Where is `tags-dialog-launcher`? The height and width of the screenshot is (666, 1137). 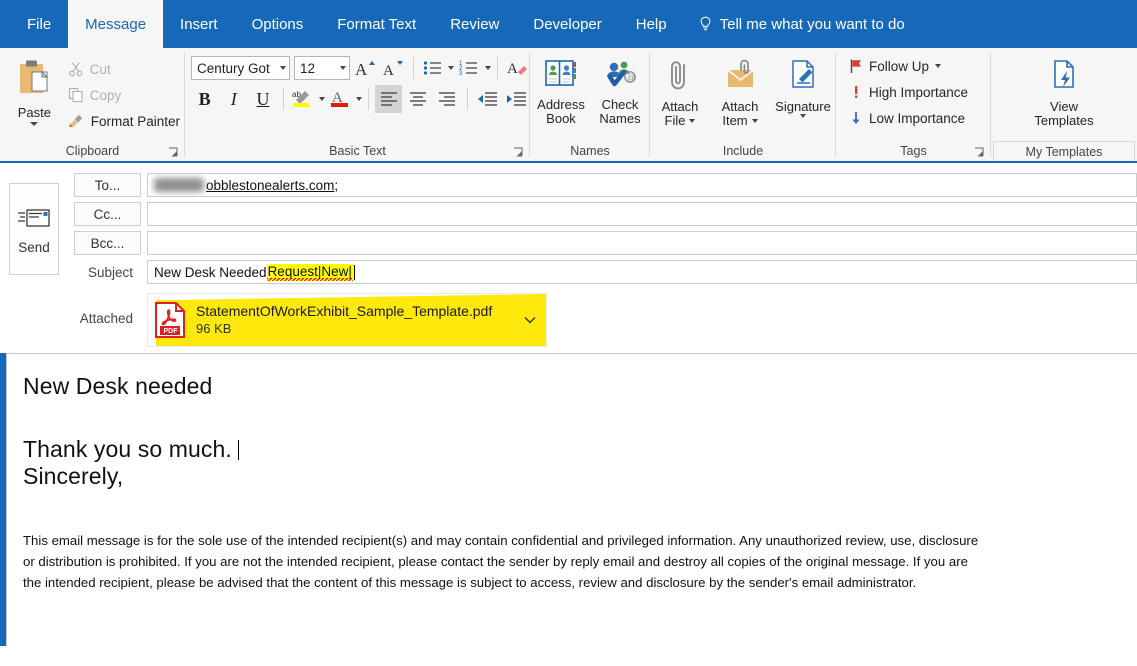
tags-dialog-launcher is located at coordinates (979, 152).